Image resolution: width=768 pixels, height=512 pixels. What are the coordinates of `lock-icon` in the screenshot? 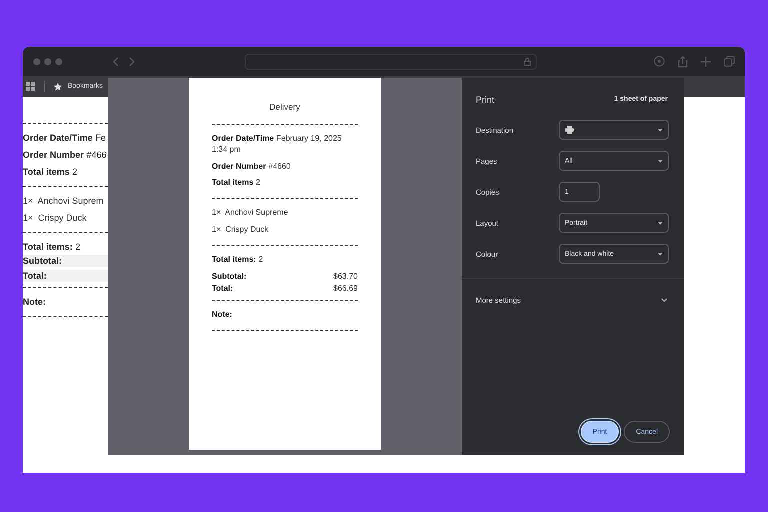 It's located at (527, 62).